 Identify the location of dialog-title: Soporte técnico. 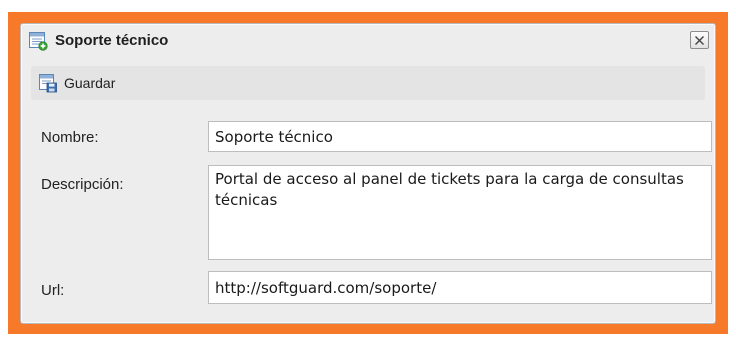
(112, 40).